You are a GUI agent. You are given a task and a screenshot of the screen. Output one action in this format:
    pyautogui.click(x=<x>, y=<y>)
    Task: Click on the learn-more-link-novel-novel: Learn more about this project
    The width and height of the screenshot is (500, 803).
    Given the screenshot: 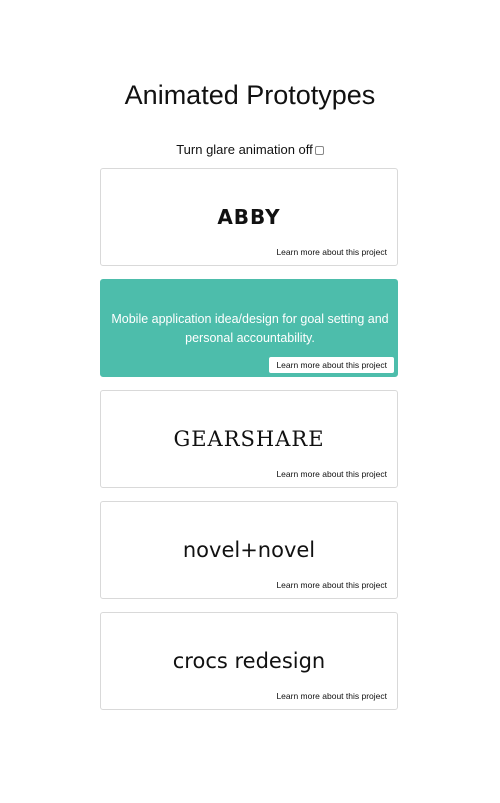 What is the action you would take?
    pyautogui.click(x=331, y=585)
    